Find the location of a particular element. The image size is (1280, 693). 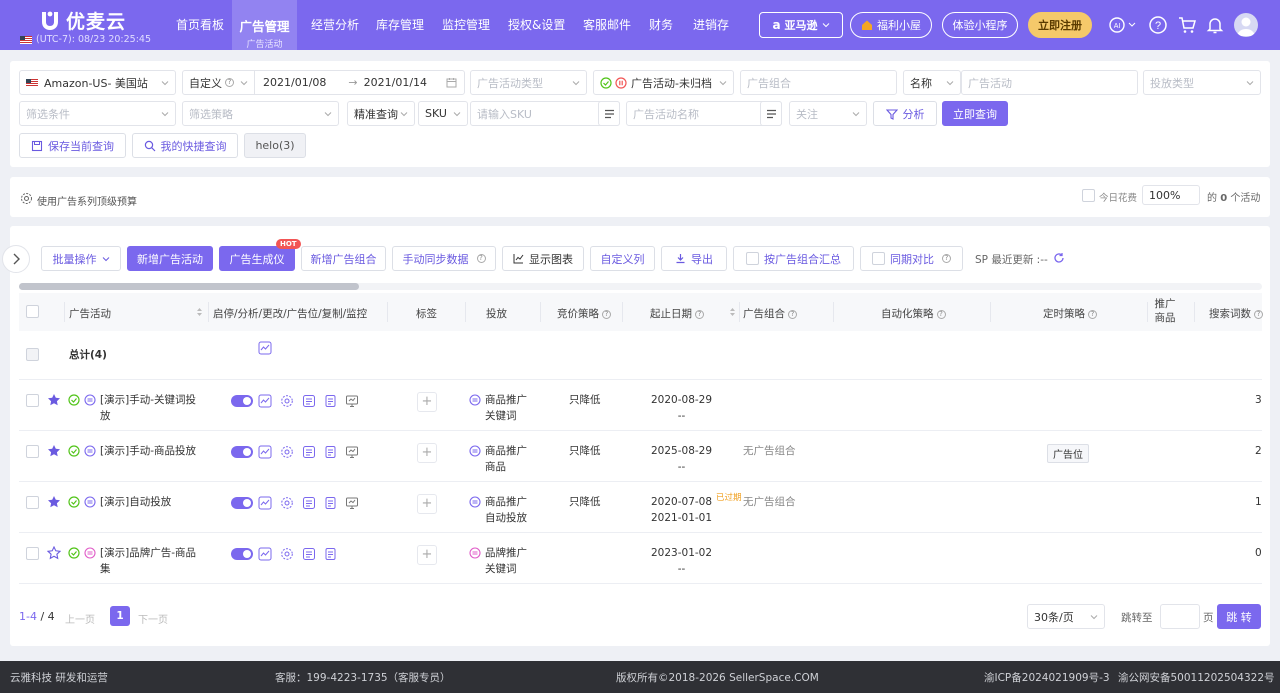

jump-button: 跳 转 is located at coordinates (1239, 616).